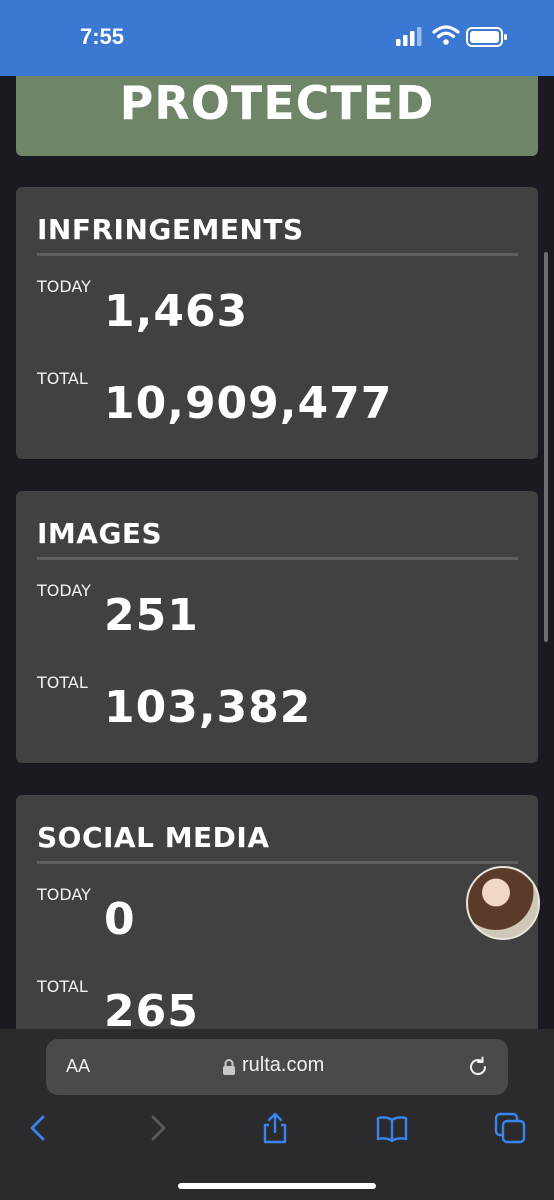 This screenshot has height=1200, width=554. I want to click on share-icon, so click(275, 1128).